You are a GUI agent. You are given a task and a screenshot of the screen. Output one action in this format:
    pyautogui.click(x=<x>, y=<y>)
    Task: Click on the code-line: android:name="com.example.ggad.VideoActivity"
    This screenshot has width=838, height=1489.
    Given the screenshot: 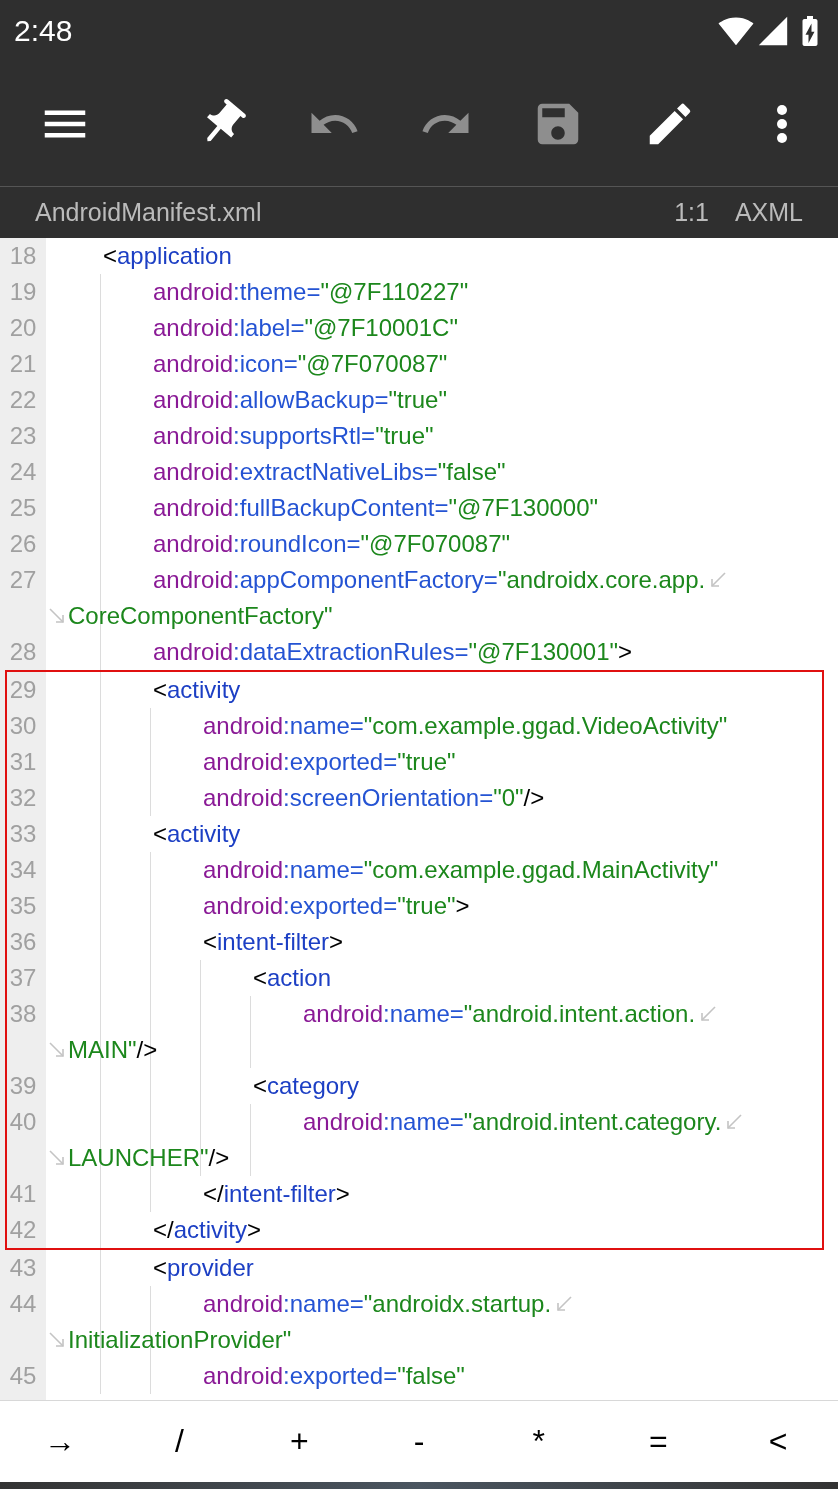 What is the action you would take?
    pyautogui.click(x=465, y=726)
    